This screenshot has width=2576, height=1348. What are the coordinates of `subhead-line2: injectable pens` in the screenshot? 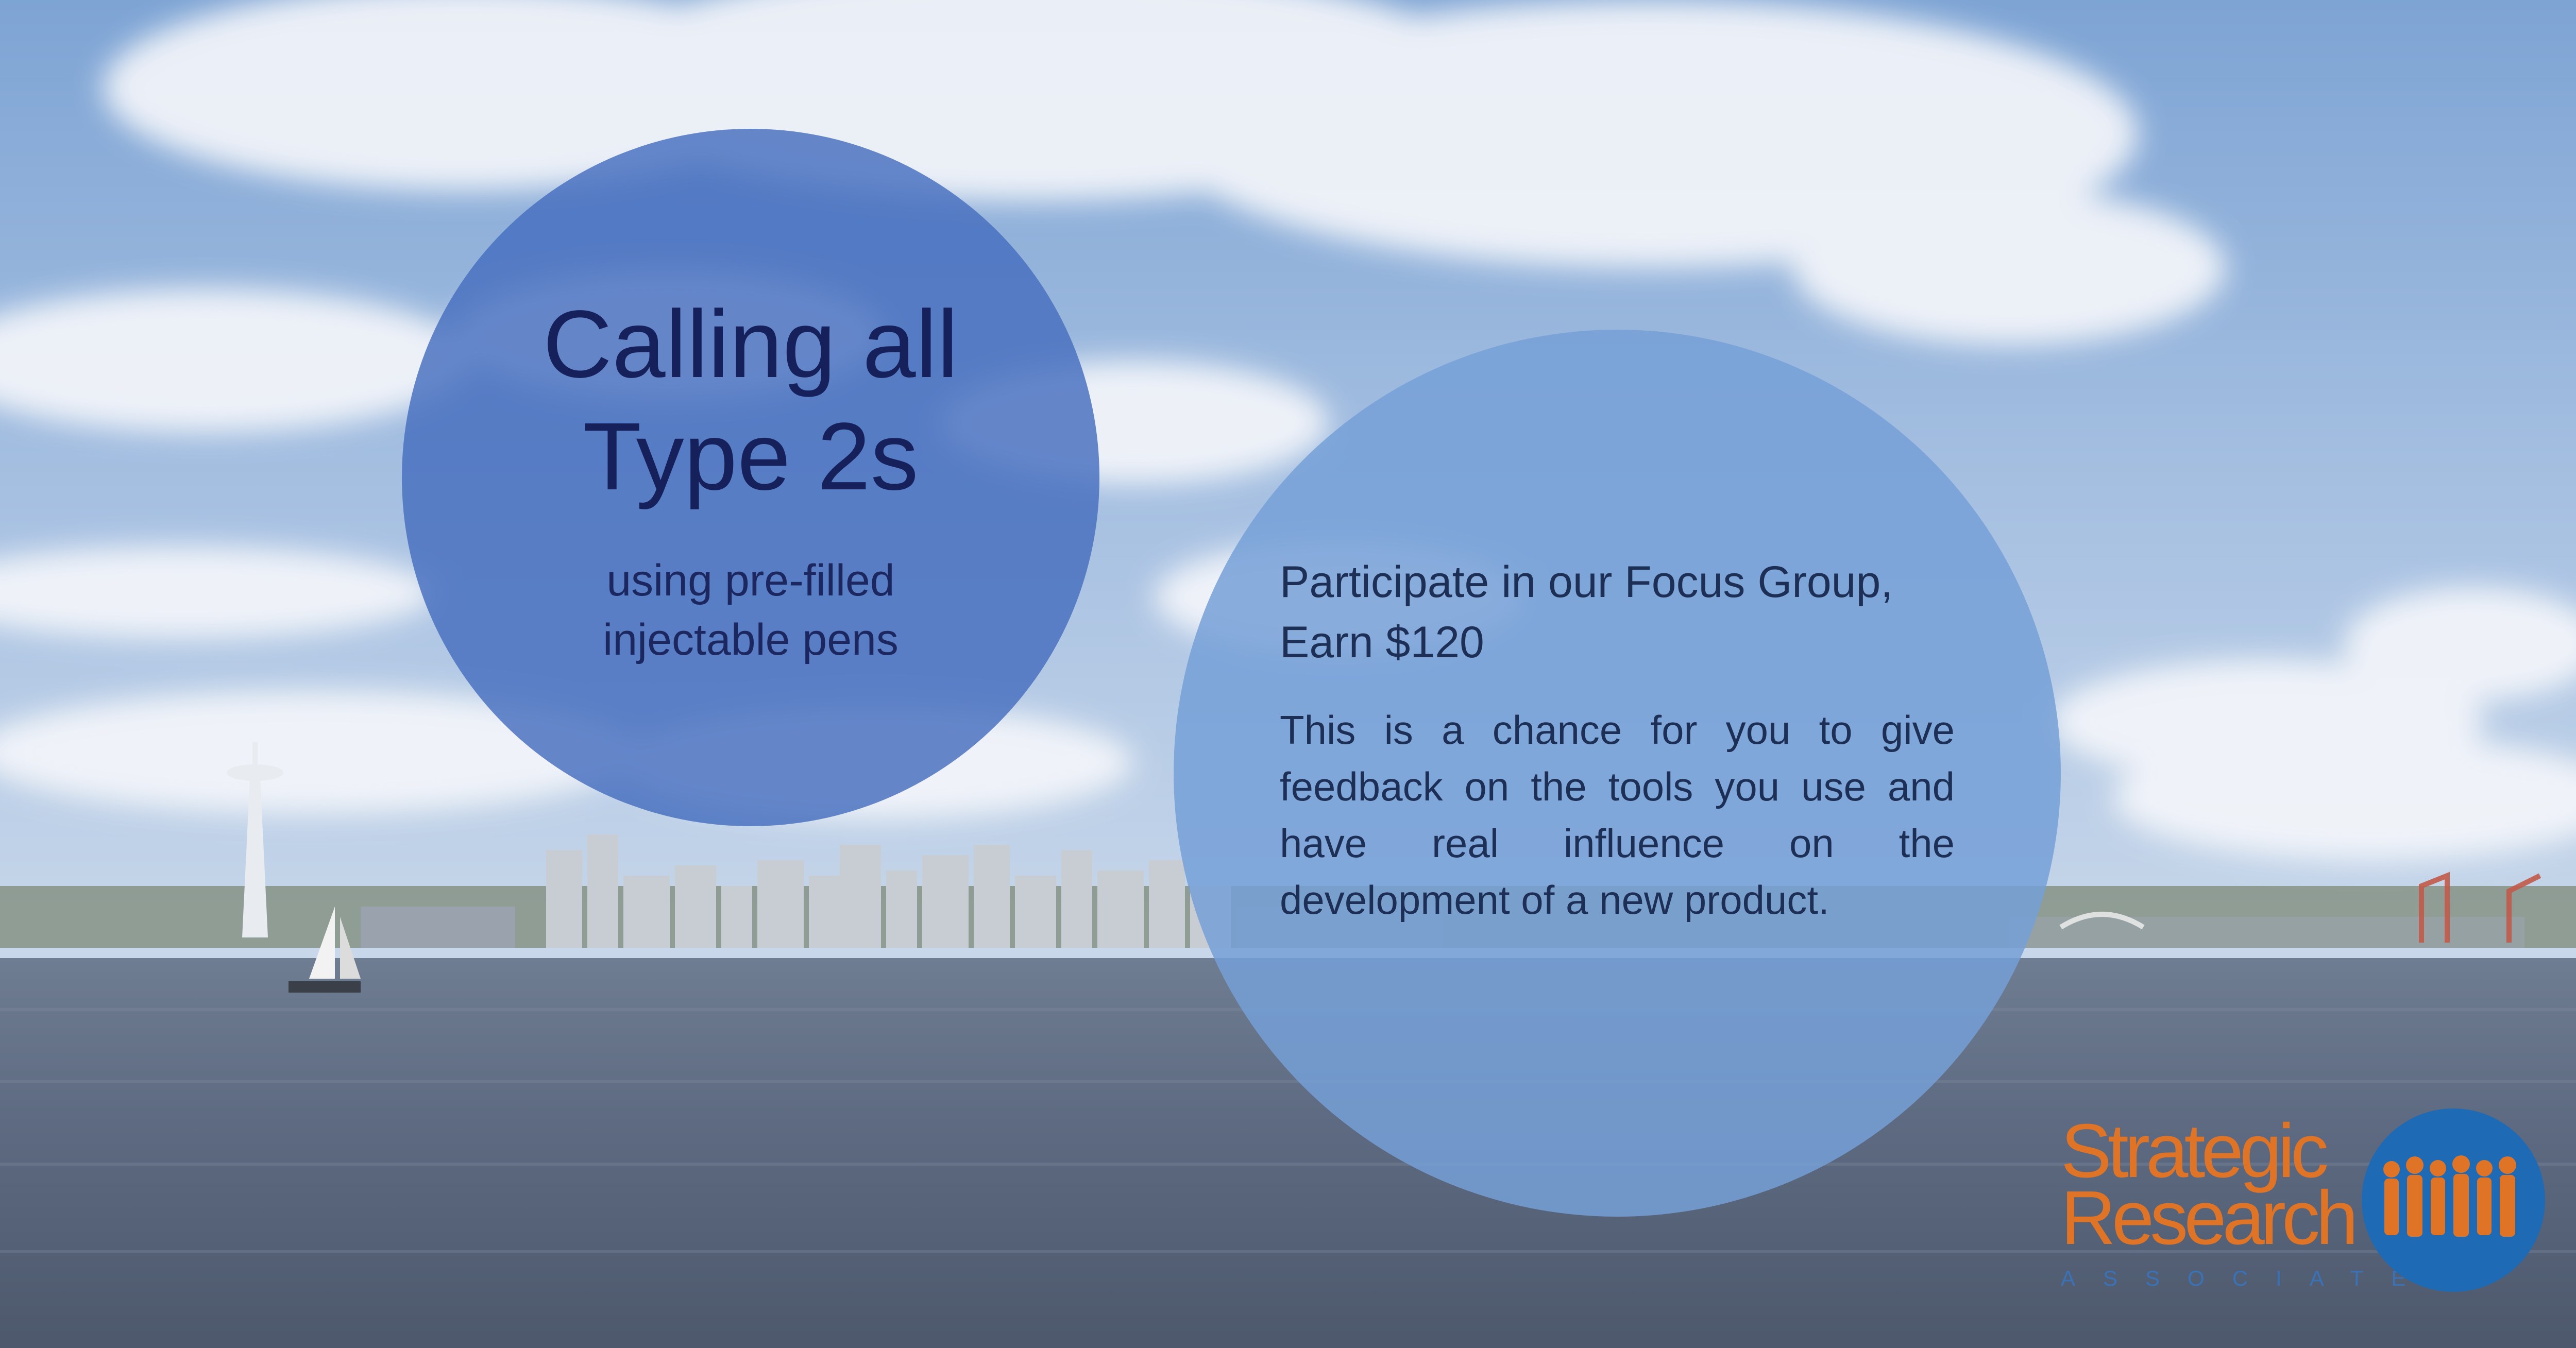 It's located at (751, 639).